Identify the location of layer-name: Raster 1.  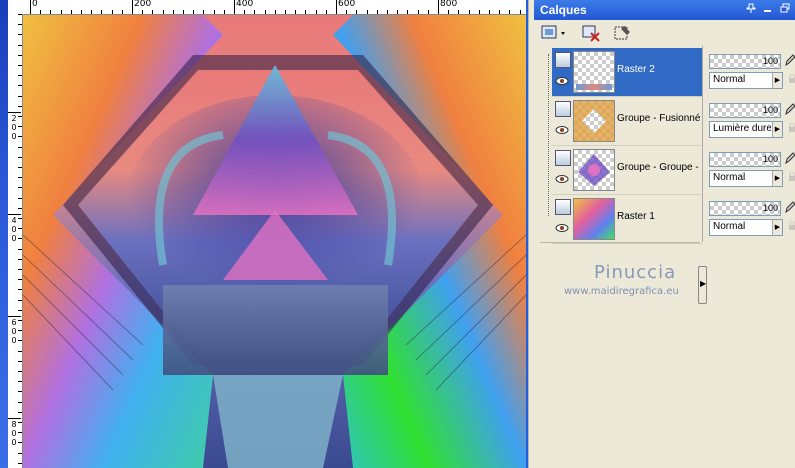
(636, 216).